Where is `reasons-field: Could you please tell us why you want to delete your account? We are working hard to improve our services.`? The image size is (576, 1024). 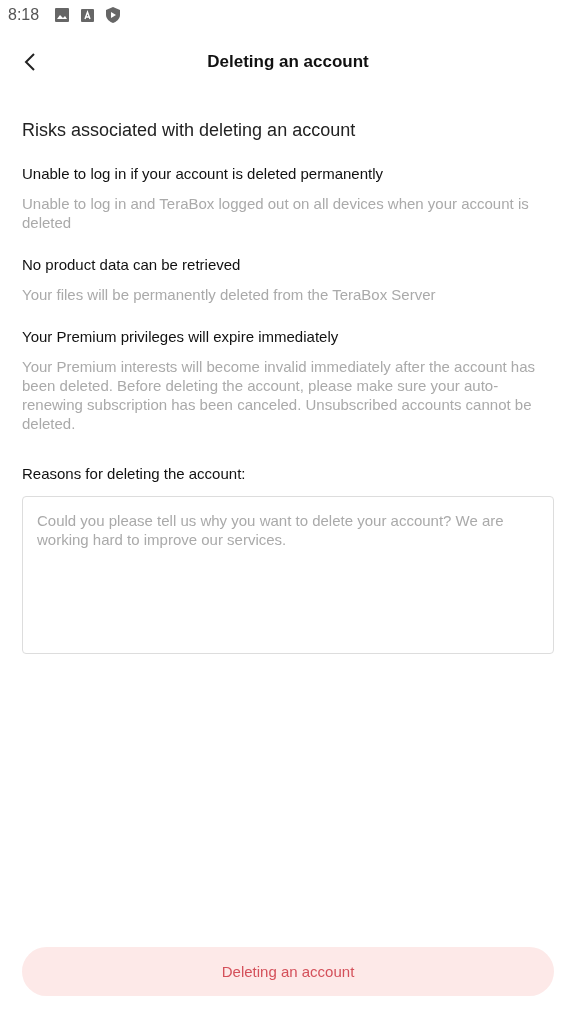 reasons-field: Could you please tell us why you want to delete your account? We are working hard to improve our services. is located at coordinates (288, 575).